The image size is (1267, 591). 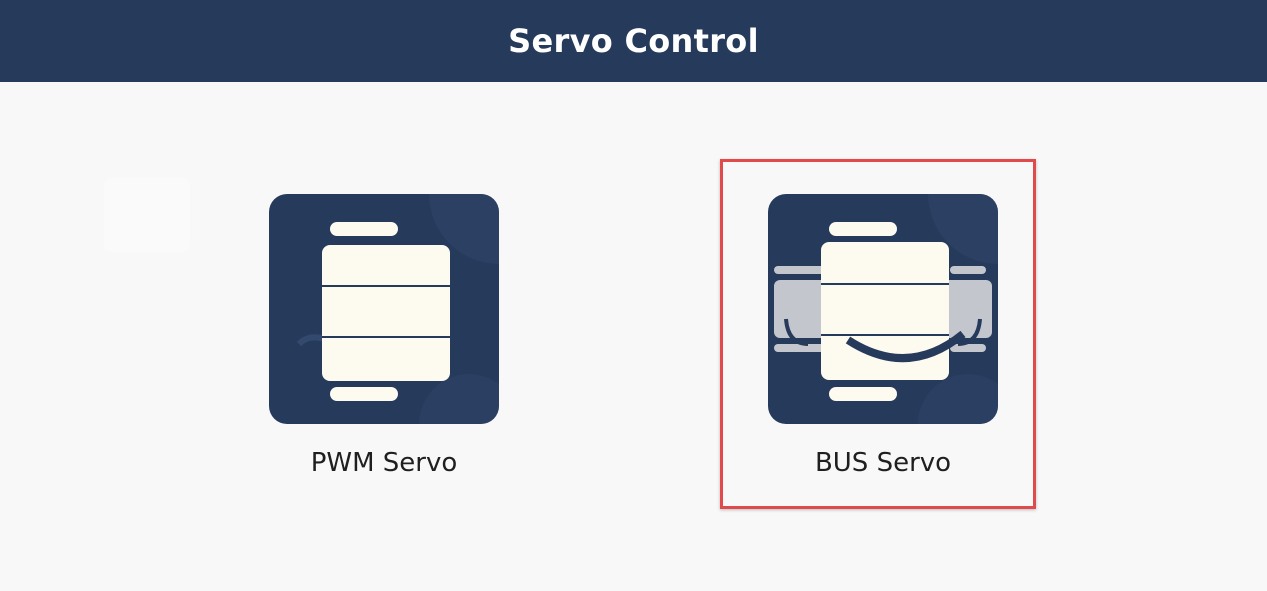 I want to click on bus-servo-label: BUS Servo, so click(x=883, y=463).